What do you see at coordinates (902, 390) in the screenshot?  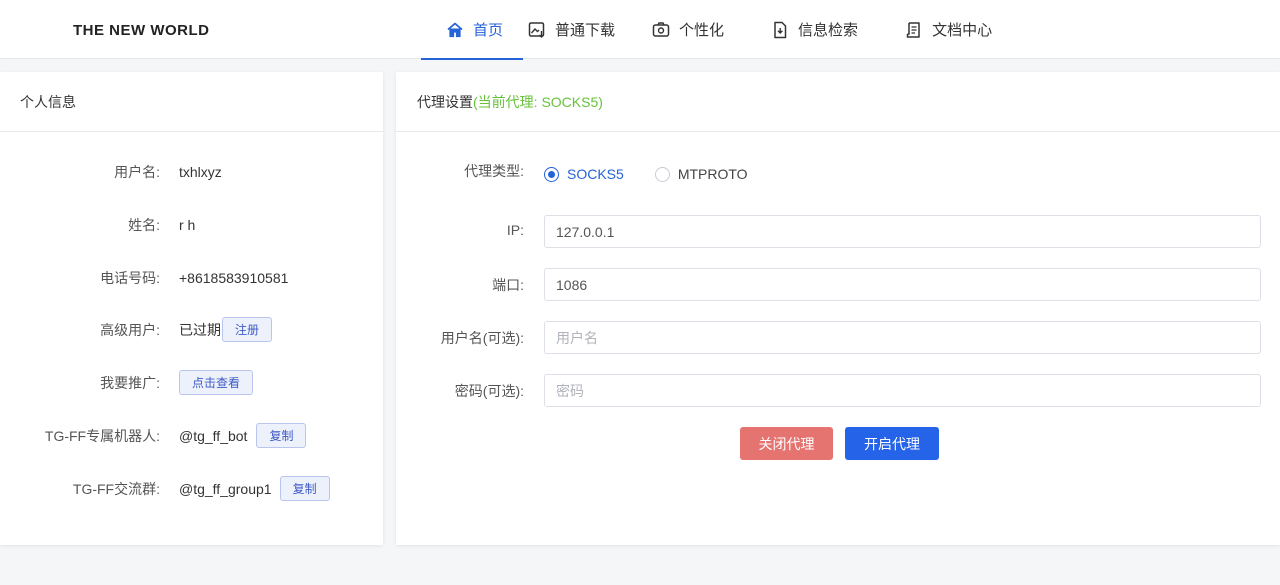 I see `proxy-pass-input: 密码` at bounding box center [902, 390].